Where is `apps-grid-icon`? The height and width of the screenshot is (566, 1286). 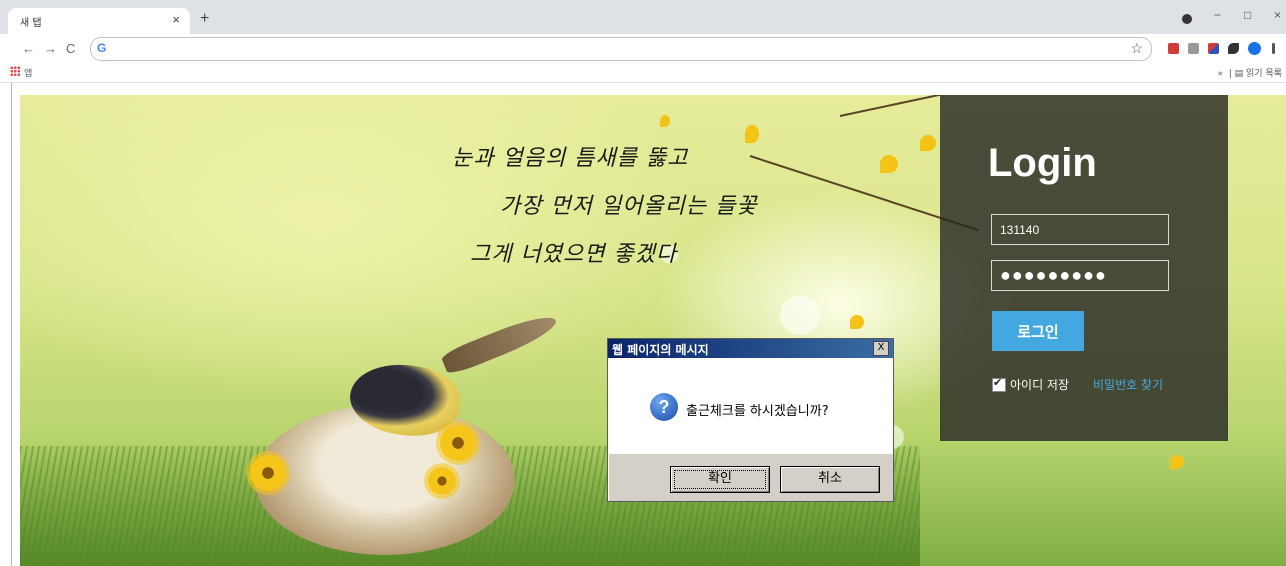
apps-grid-icon is located at coordinates (15, 71).